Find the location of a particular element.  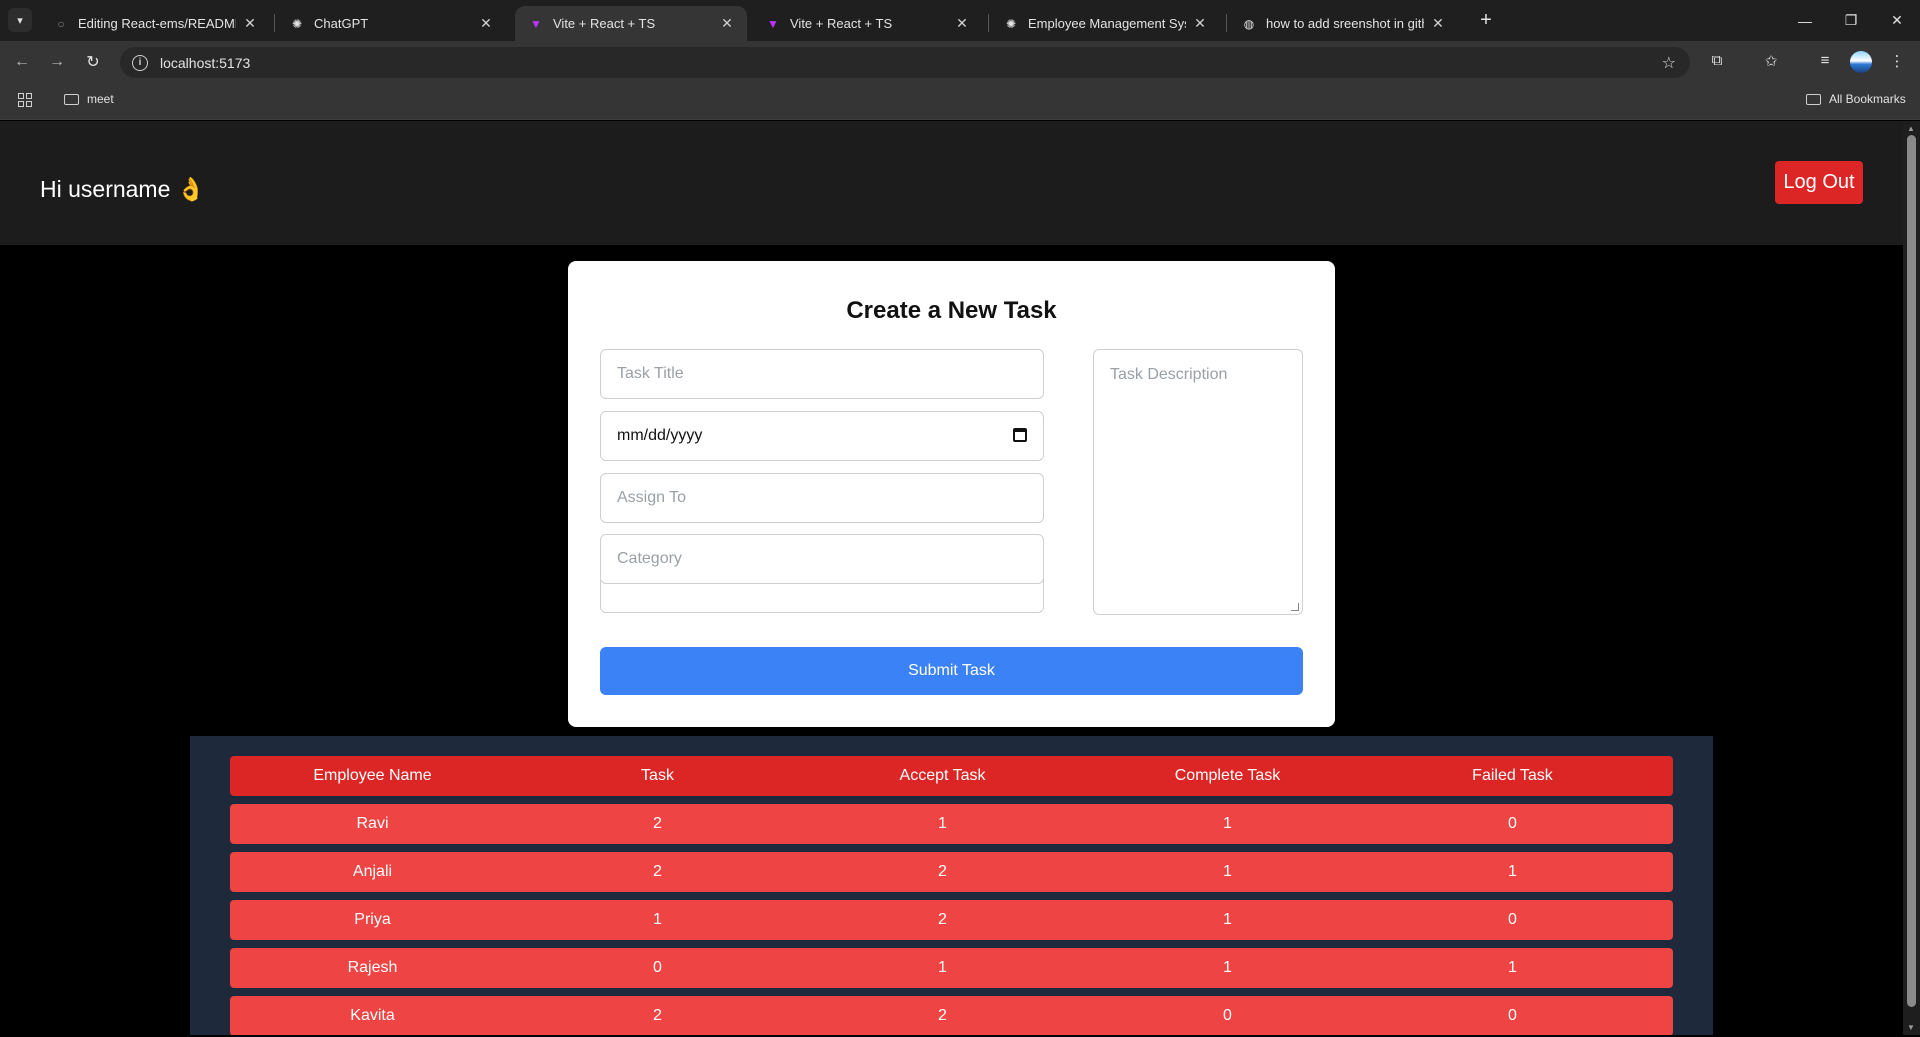

globe-icon: ◍ is located at coordinates (1249, 23).